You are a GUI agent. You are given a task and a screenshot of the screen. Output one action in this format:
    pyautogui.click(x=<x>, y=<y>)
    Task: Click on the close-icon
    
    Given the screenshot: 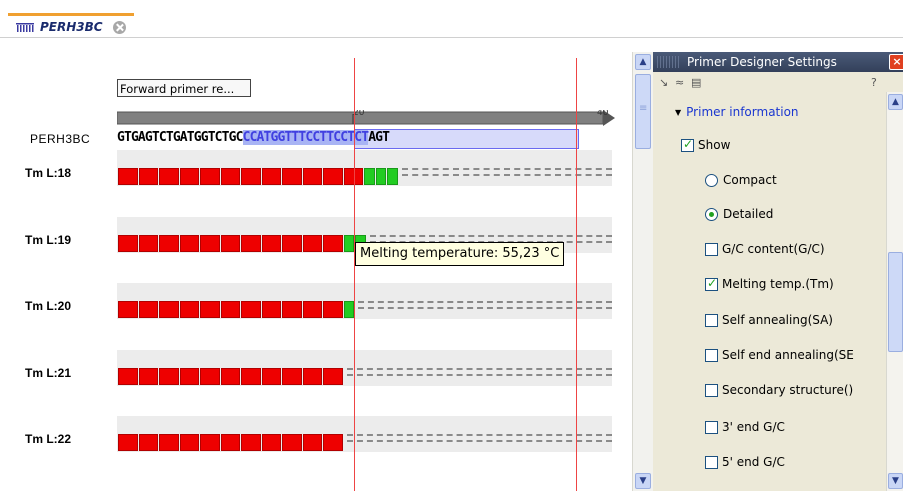 What is the action you would take?
    pyautogui.click(x=119, y=27)
    